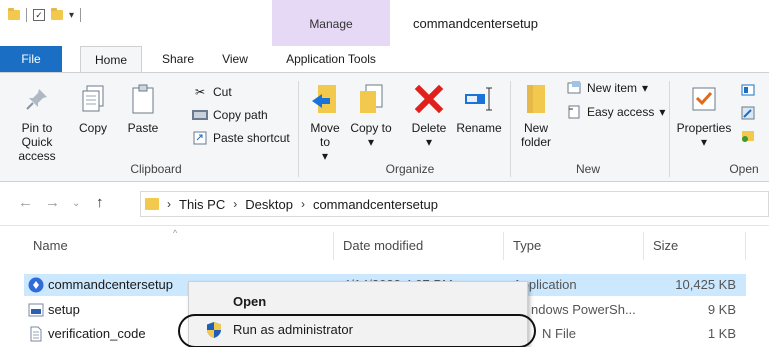 The height and width of the screenshot is (347, 769). I want to click on tab-file: File, so click(31, 59).